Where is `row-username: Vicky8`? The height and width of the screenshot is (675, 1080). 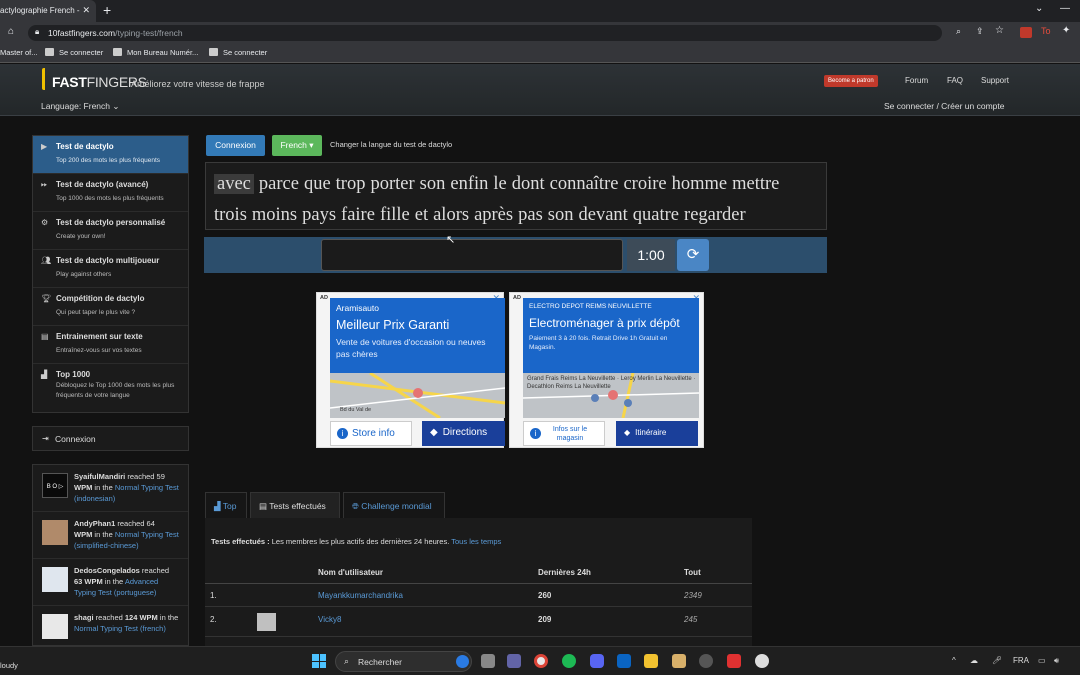 row-username: Vicky8 is located at coordinates (329, 619).